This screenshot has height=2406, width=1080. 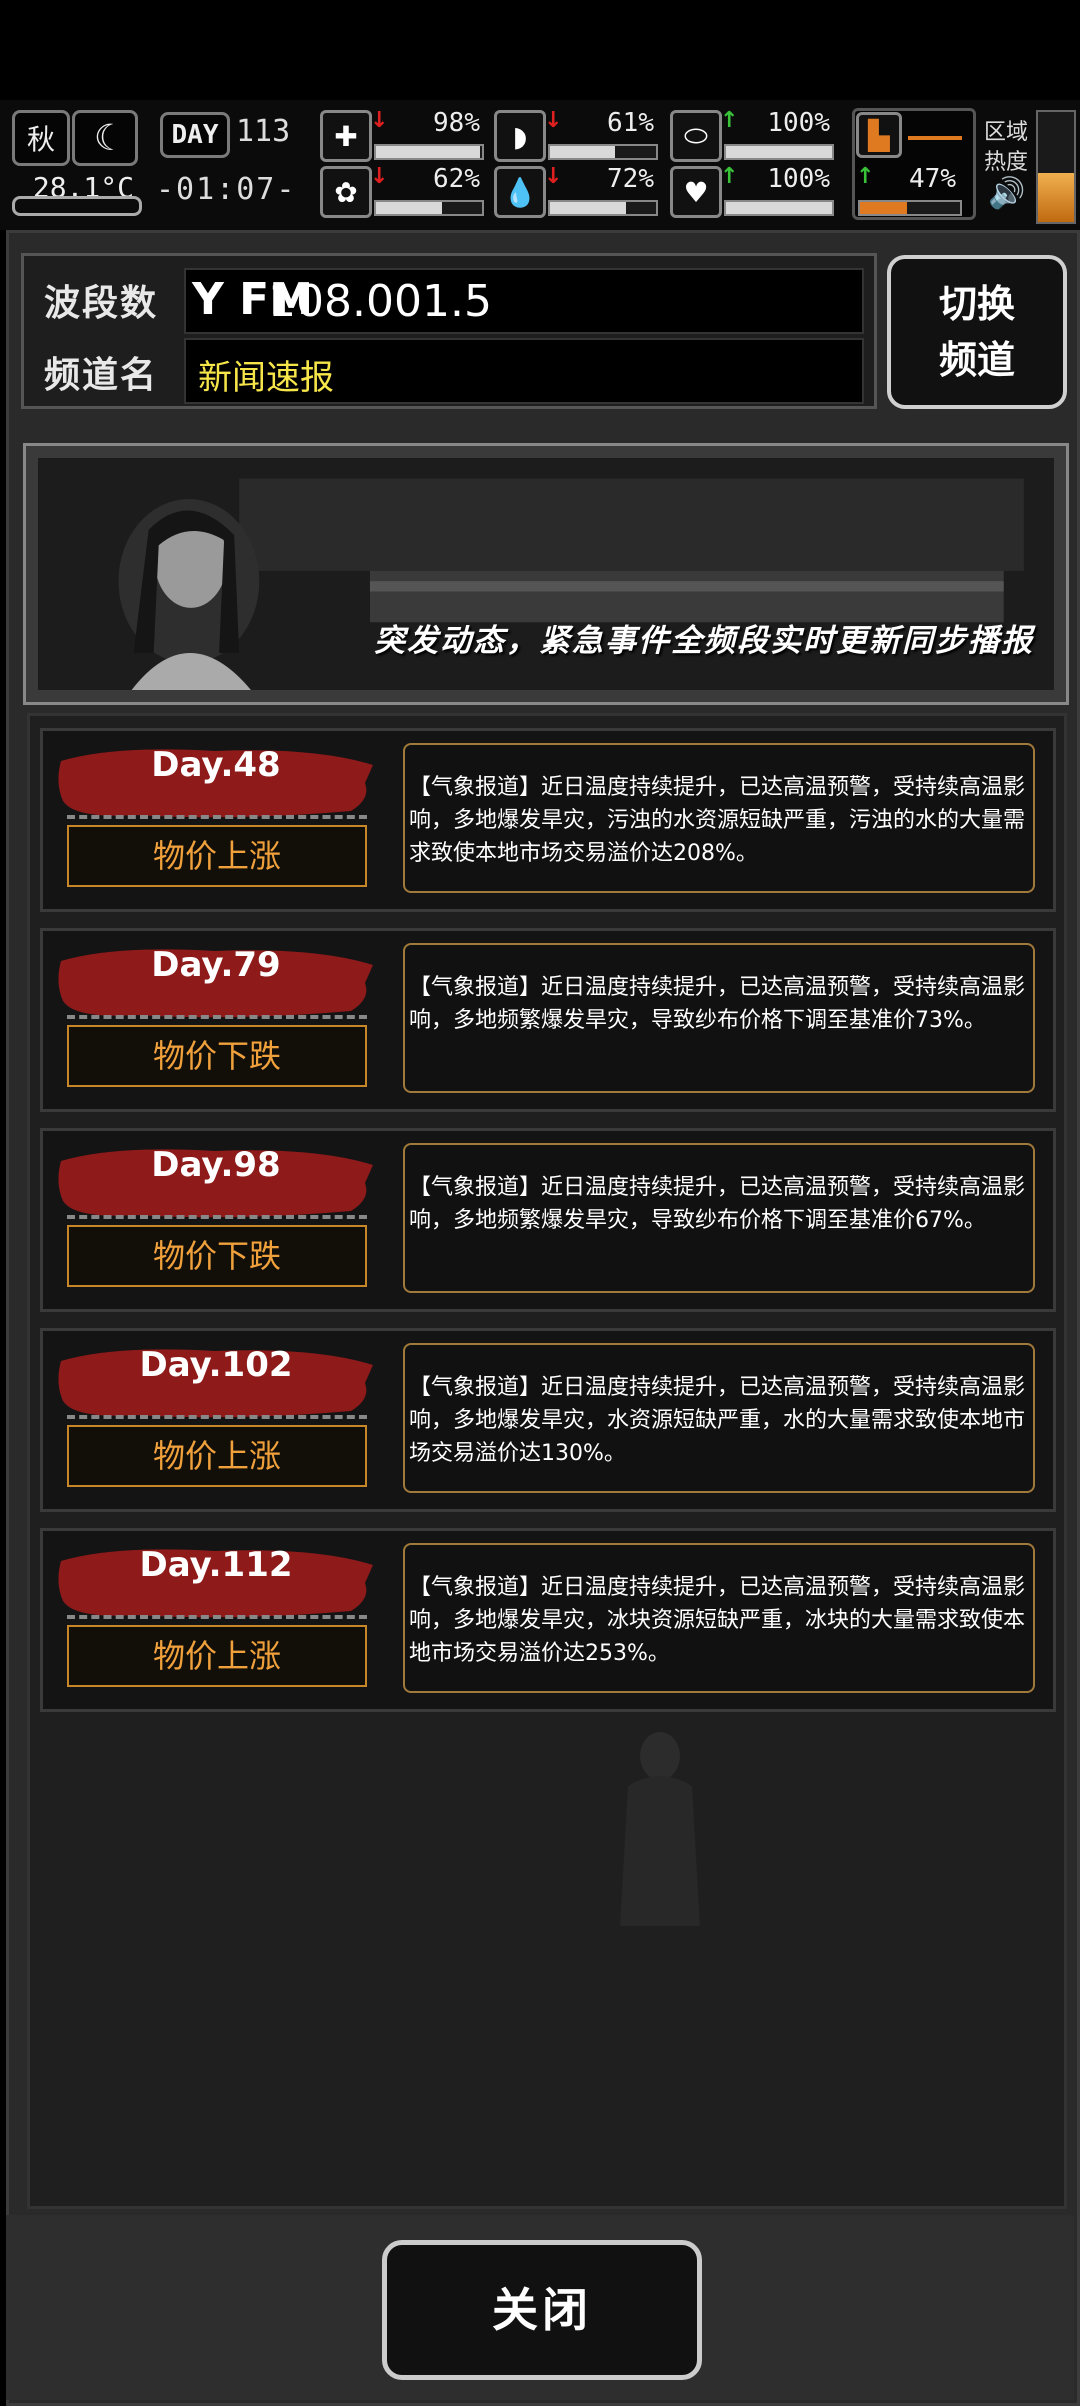 What do you see at coordinates (346, 136) in the screenshot?
I see `medkit-icon: ✚` at bounding box center [346, 136].